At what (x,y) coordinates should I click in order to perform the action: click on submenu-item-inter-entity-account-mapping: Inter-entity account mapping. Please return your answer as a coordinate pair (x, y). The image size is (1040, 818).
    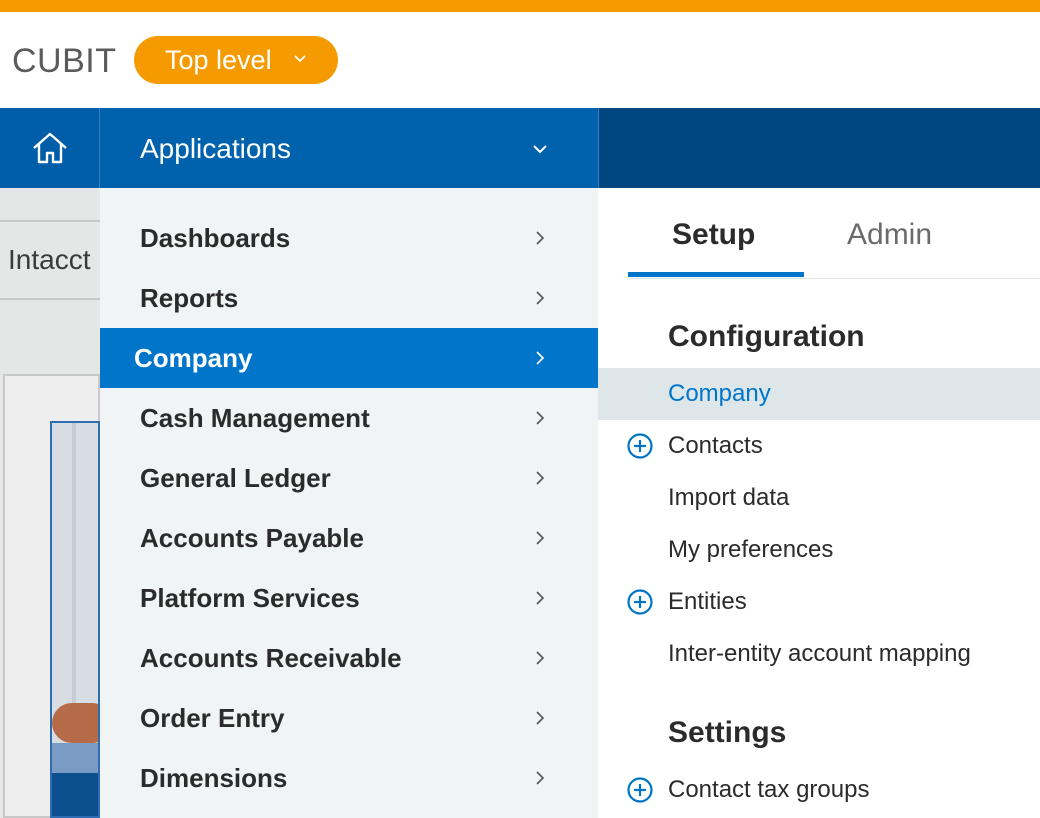
    Looking at the image, I should click on (819, 654).